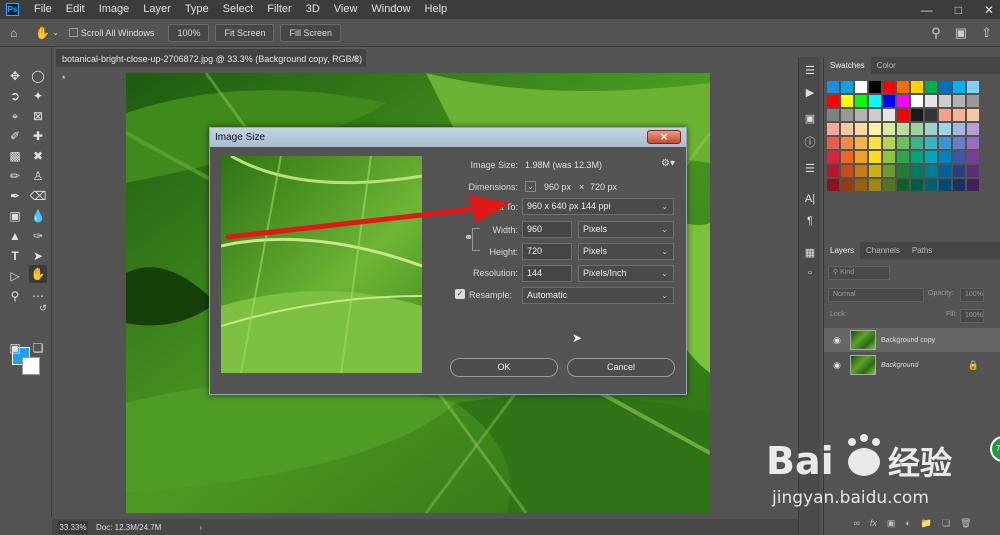 The image size is (1000, 535). Describe the element at coordinates (876, 295) in the screenshot. I see `blend-mode-select: Normal` at that location.